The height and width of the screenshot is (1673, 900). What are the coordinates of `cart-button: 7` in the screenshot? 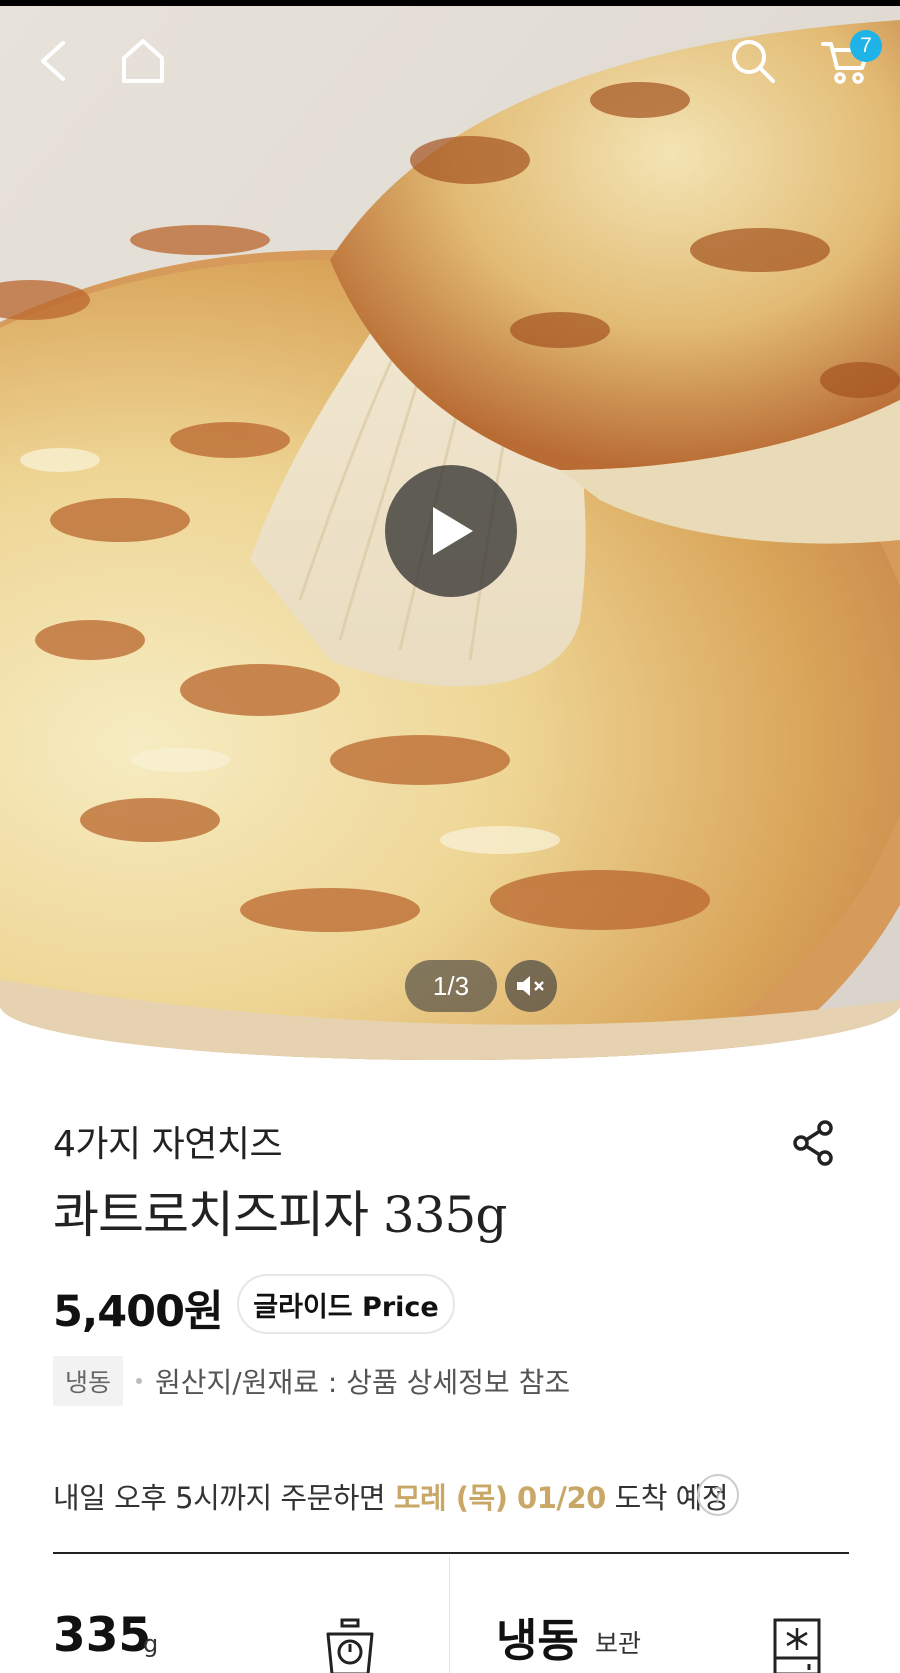 It's located at (847, 61).